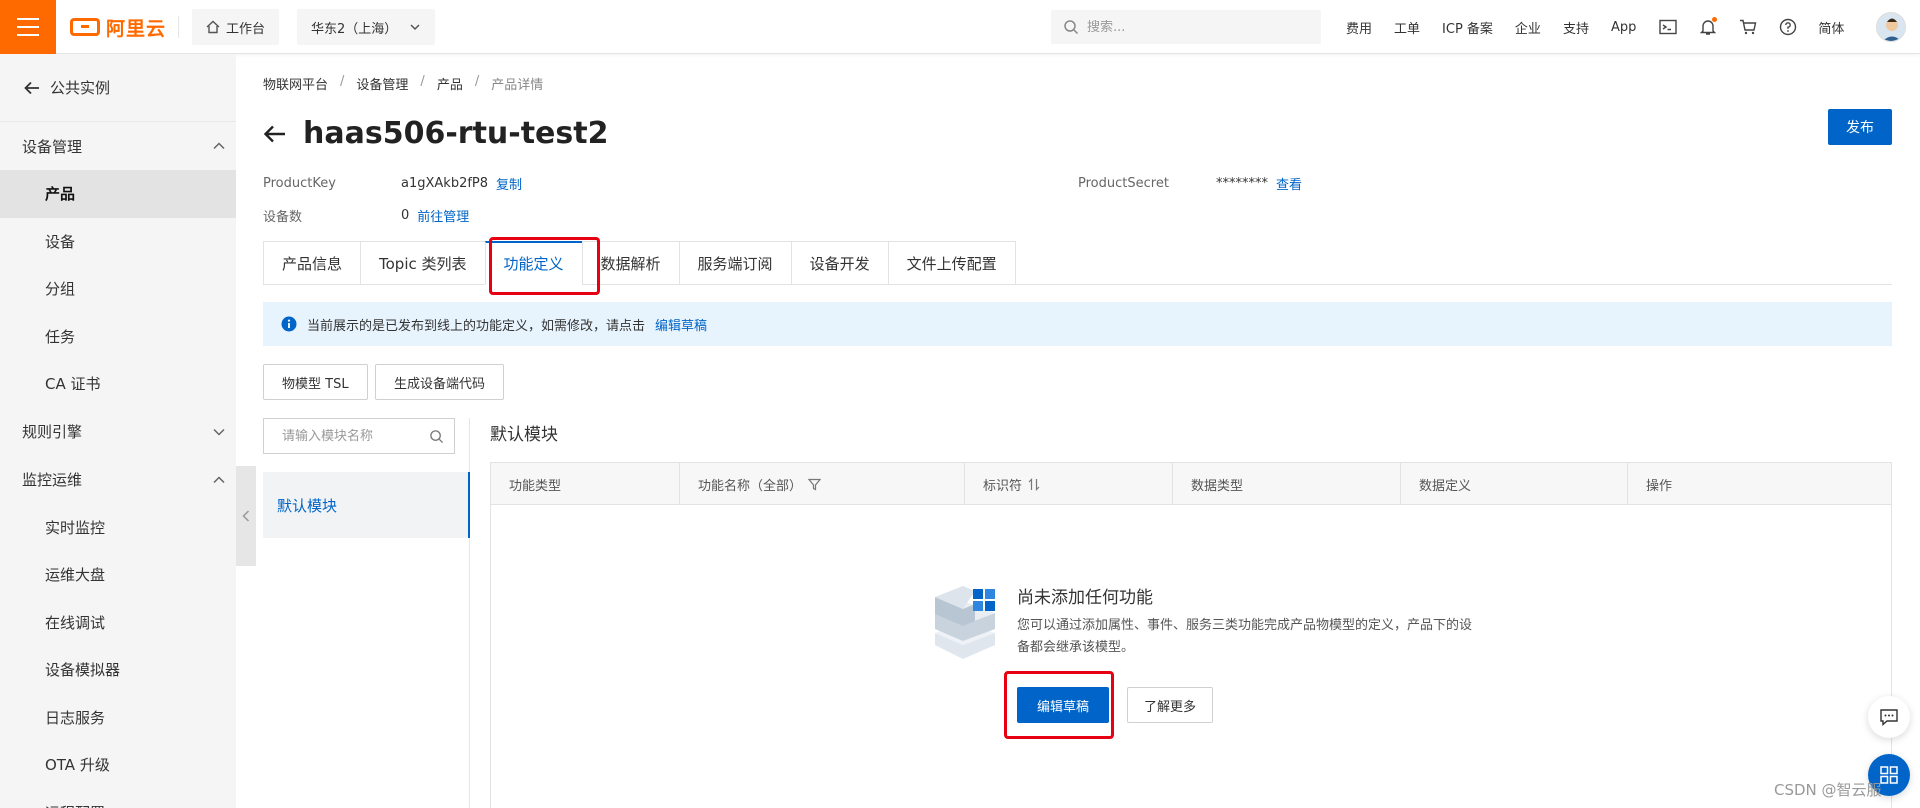  Describe the element at coordinates (178, 27) in the screenshot. I see `divider` at that location.